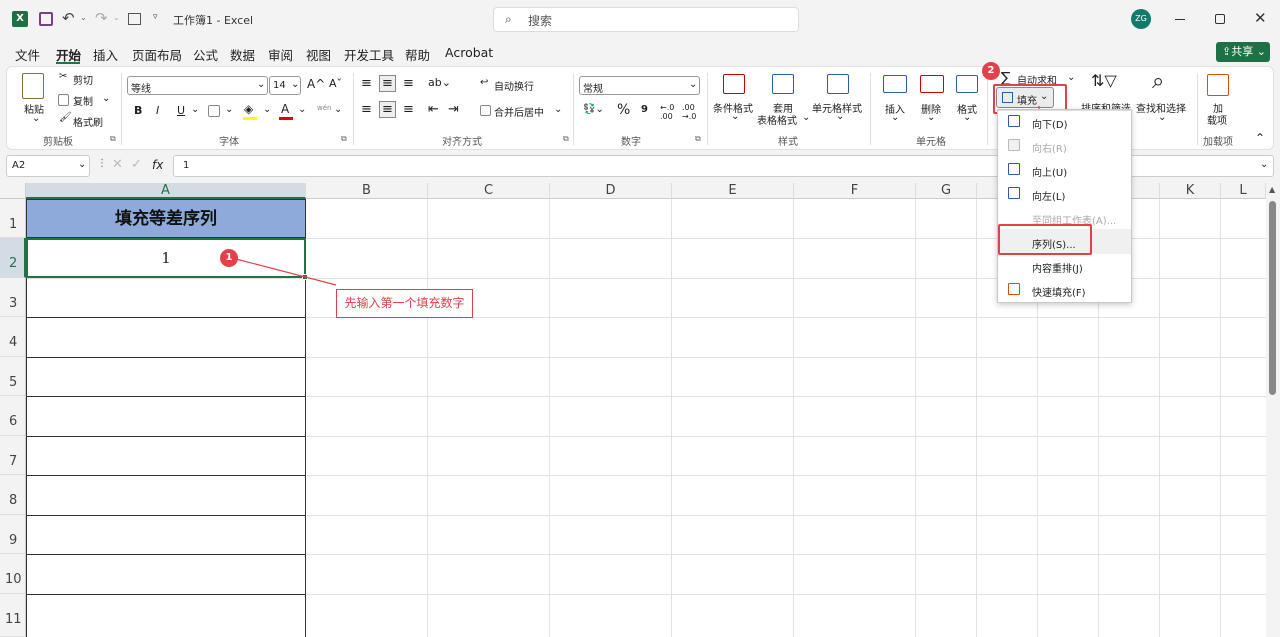 The image size is (1280, 637). What do you see at coordinates (1045, 239) in the screenshot?
I see `series-highlight` at bounding box center [1045, 239].